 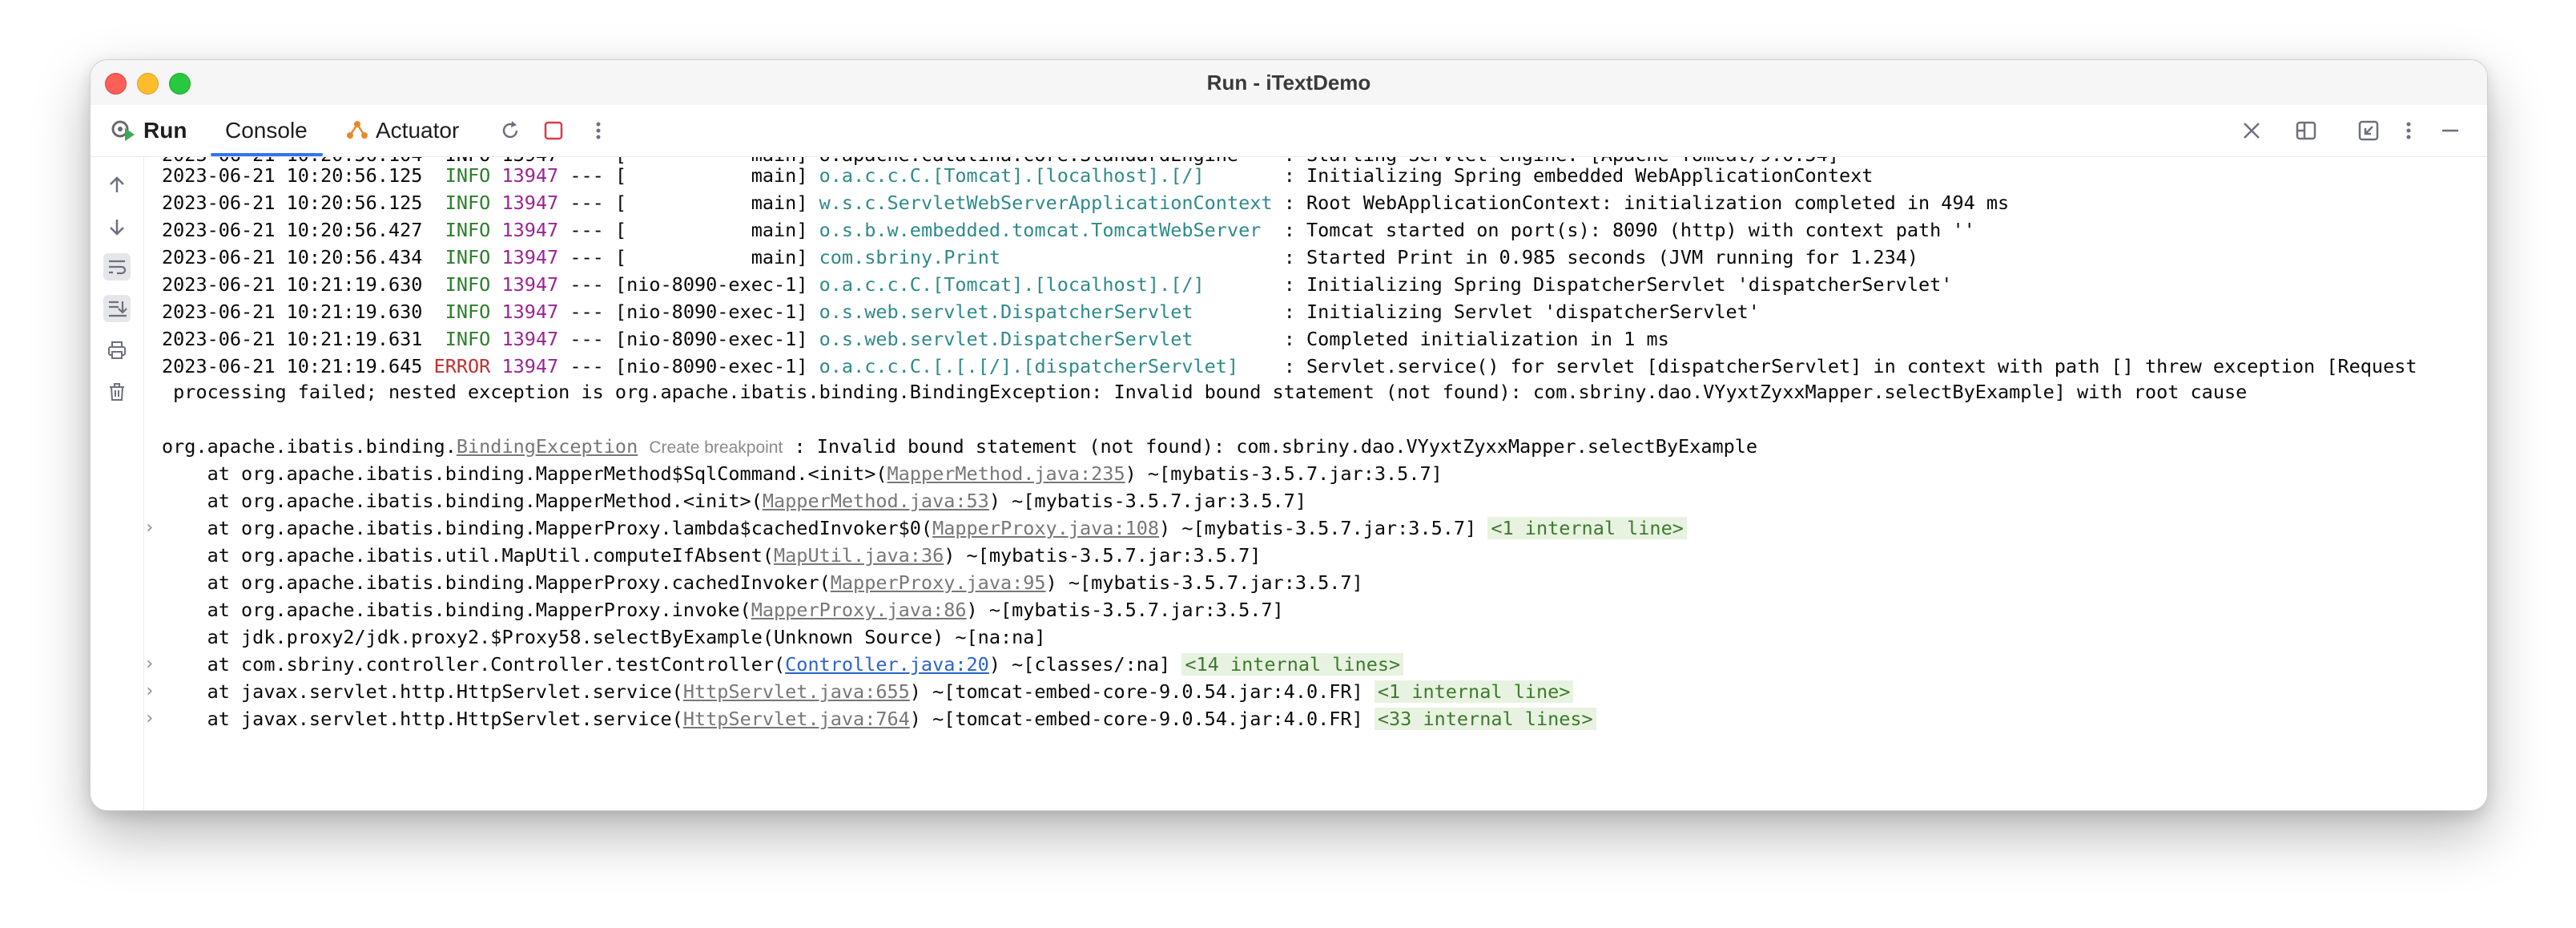 What do you see at coordinates (124, 131) in the screenshot?
I see `run-config-icon` at bounding box center [124, 131].